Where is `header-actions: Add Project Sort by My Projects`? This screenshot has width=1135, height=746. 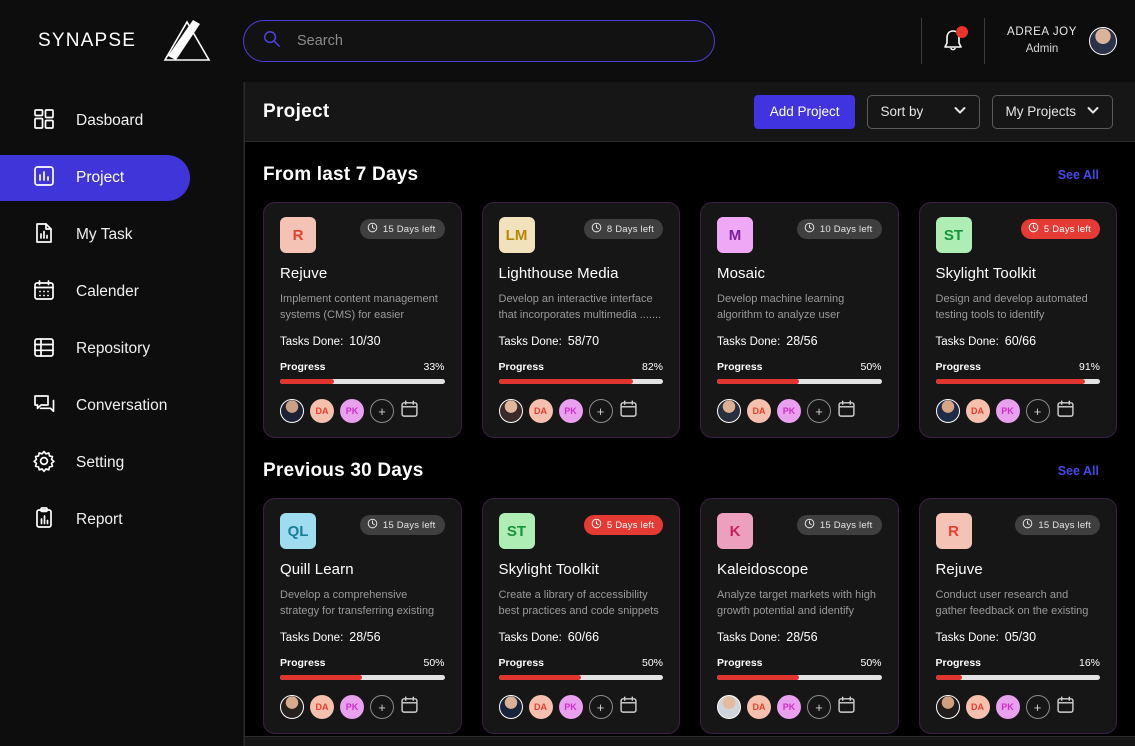
header-actions: Add Project Sort by My Projects is located at coordinates (933, 111).